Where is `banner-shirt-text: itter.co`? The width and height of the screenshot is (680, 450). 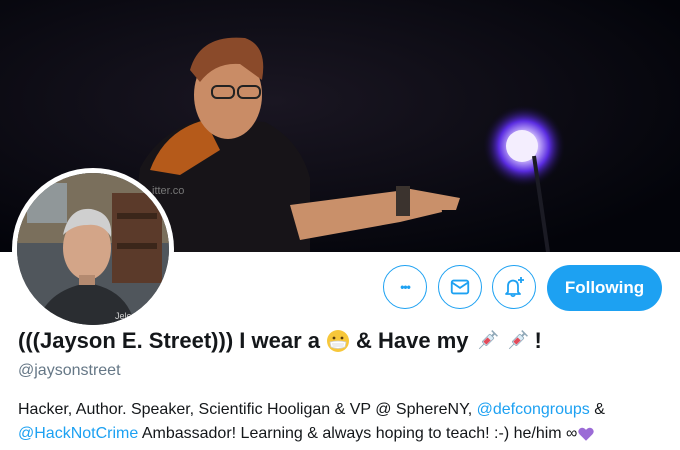
banner-shirt-text: itter.co is located at coordinates (168, 191).